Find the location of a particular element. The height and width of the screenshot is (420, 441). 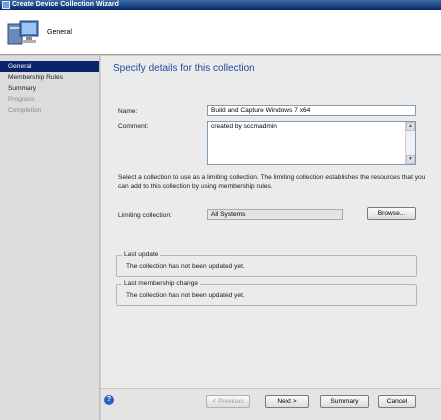

step-completion: Completion is located at coordinates (25, 110).